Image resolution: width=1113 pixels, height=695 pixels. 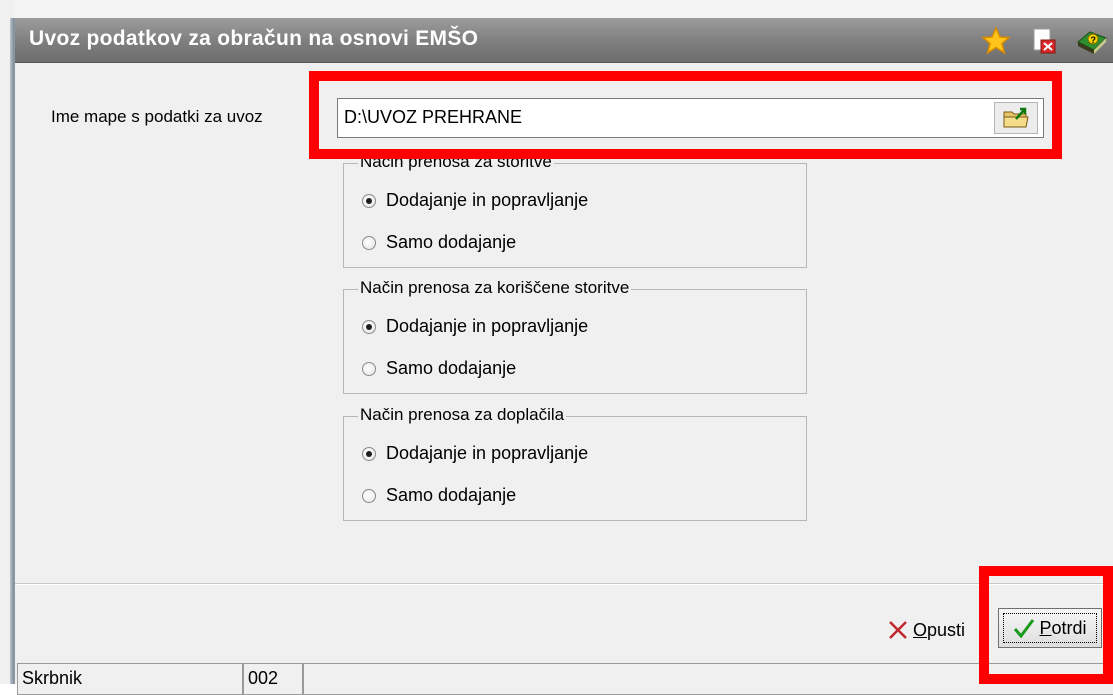 I want to click on title-bar: Uvoz podatkov za obračun na osnovi EMŠO, so click(x=564, y=40).